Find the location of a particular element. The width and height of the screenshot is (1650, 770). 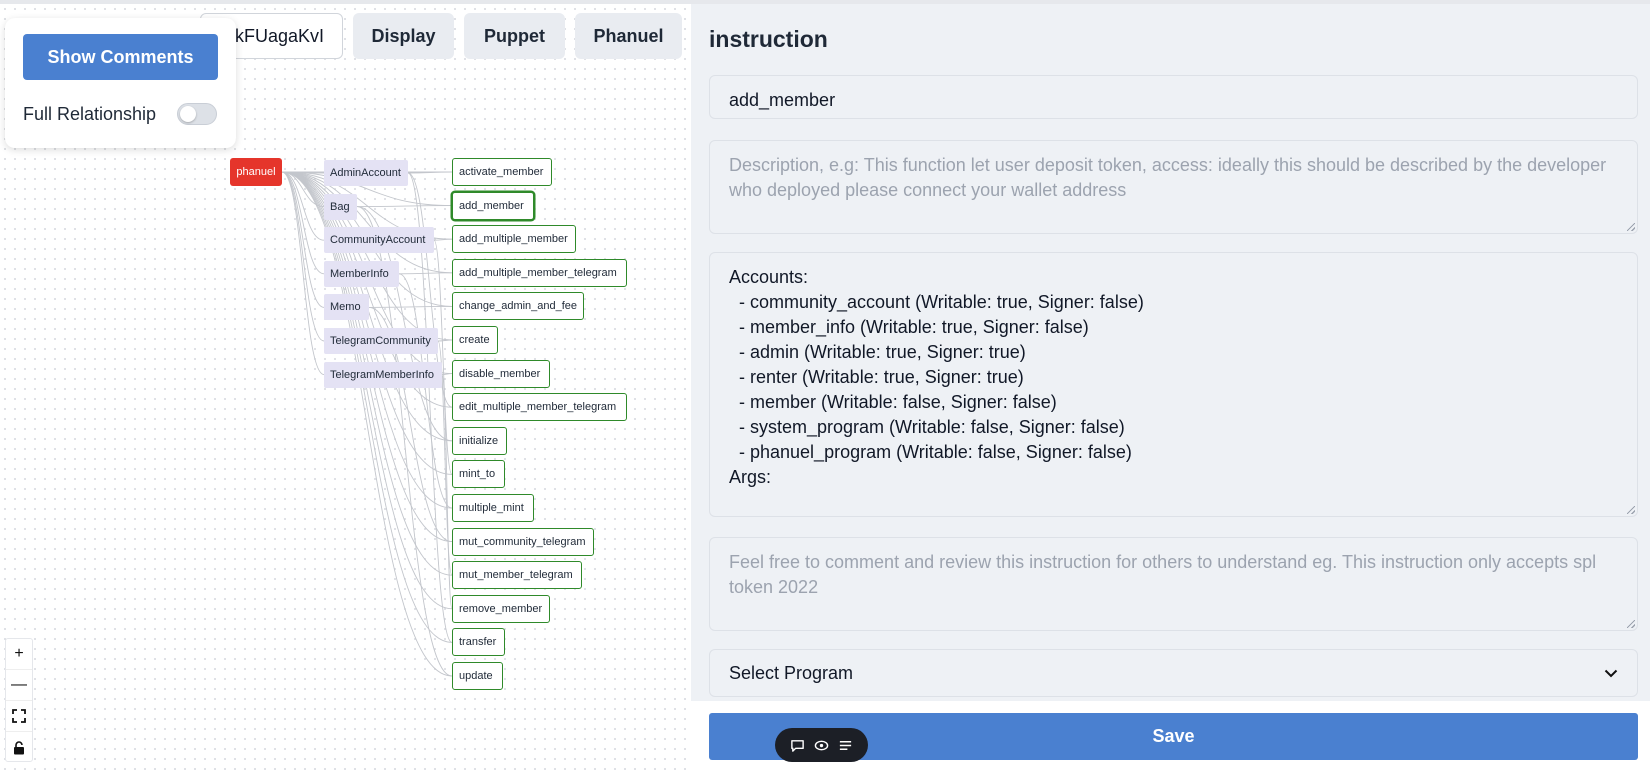

list-icon is located at coordinates (845, 745).